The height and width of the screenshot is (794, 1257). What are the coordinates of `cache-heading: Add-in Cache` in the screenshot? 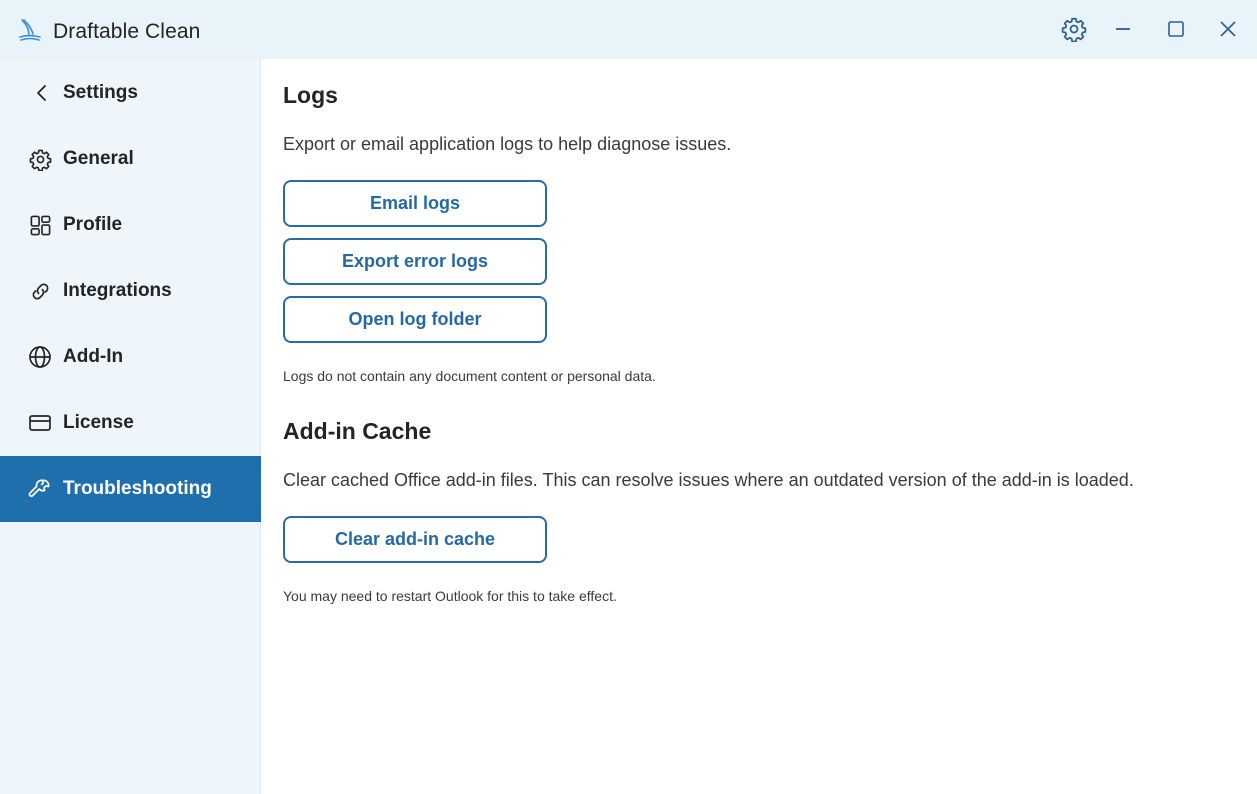 It's located at (357, 431).